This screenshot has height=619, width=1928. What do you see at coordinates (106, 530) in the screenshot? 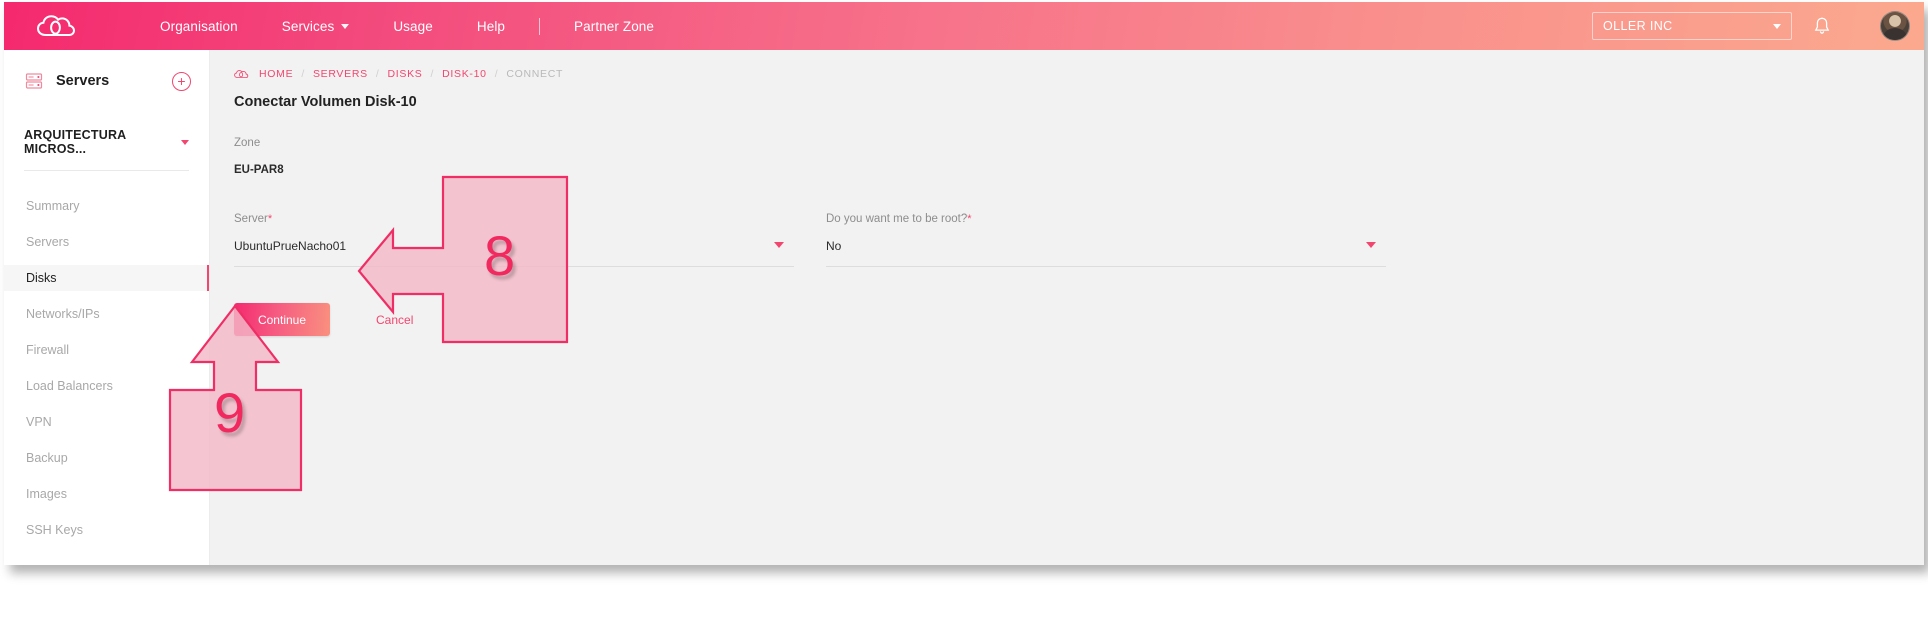
I see `sidebar-item-ssh-keys: SSH Keys` at bounding box center [106, 530].